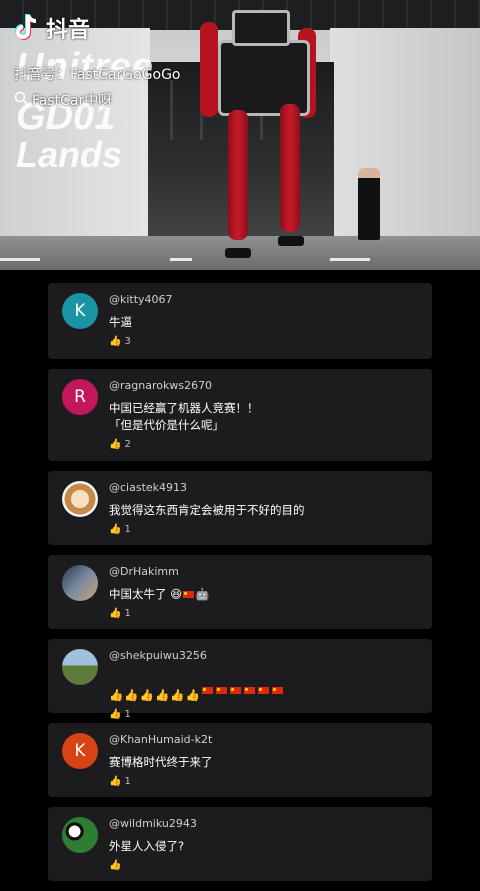  I want to click on person-figure, so click(369, 204).